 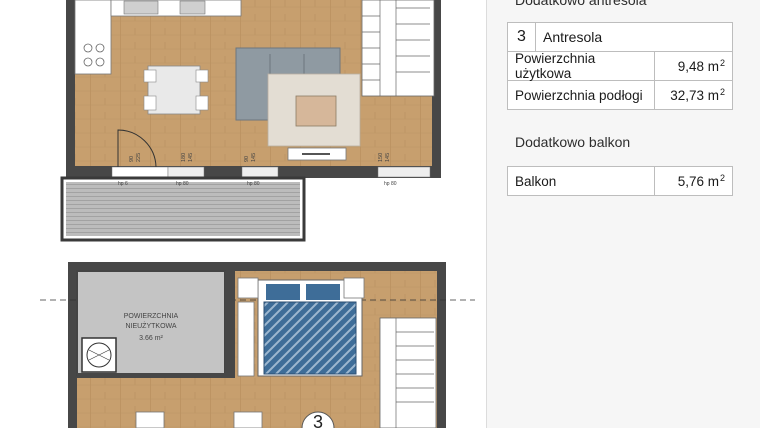 I want to click on usable-area-row: Powierzchnia użytkowa 9,48 m2, so click(x=620, y=66).